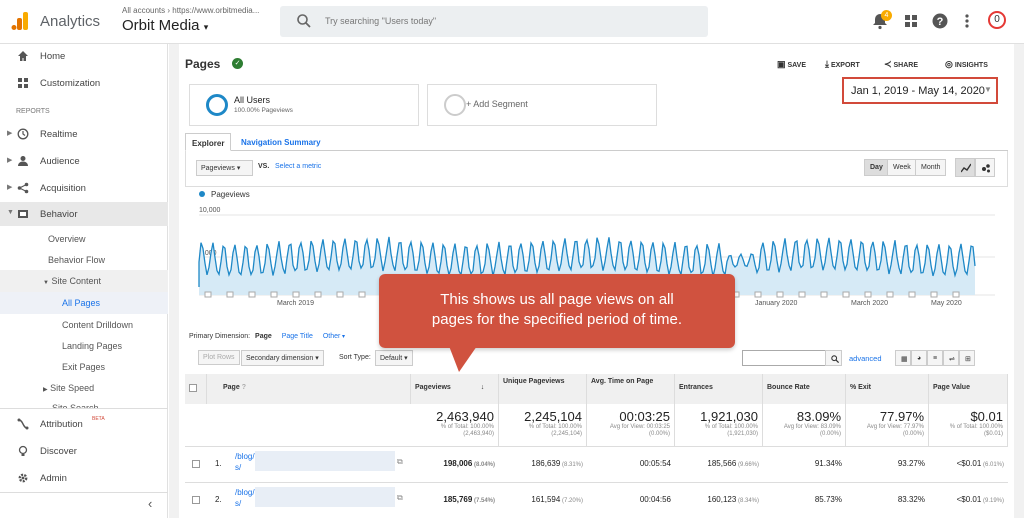 The height and width of the screenshot is (518, 1024). I want to click on sidebar-item-all-pages: All Pages, so click(81, 303).